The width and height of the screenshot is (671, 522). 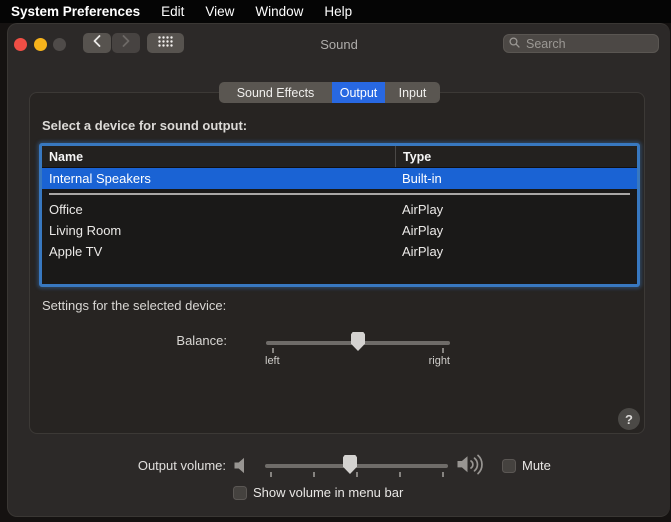 What do you see at coordinates (422, 178) in the screenshot?
I see `device-type: Built-in` at bounding box center [422, 178].